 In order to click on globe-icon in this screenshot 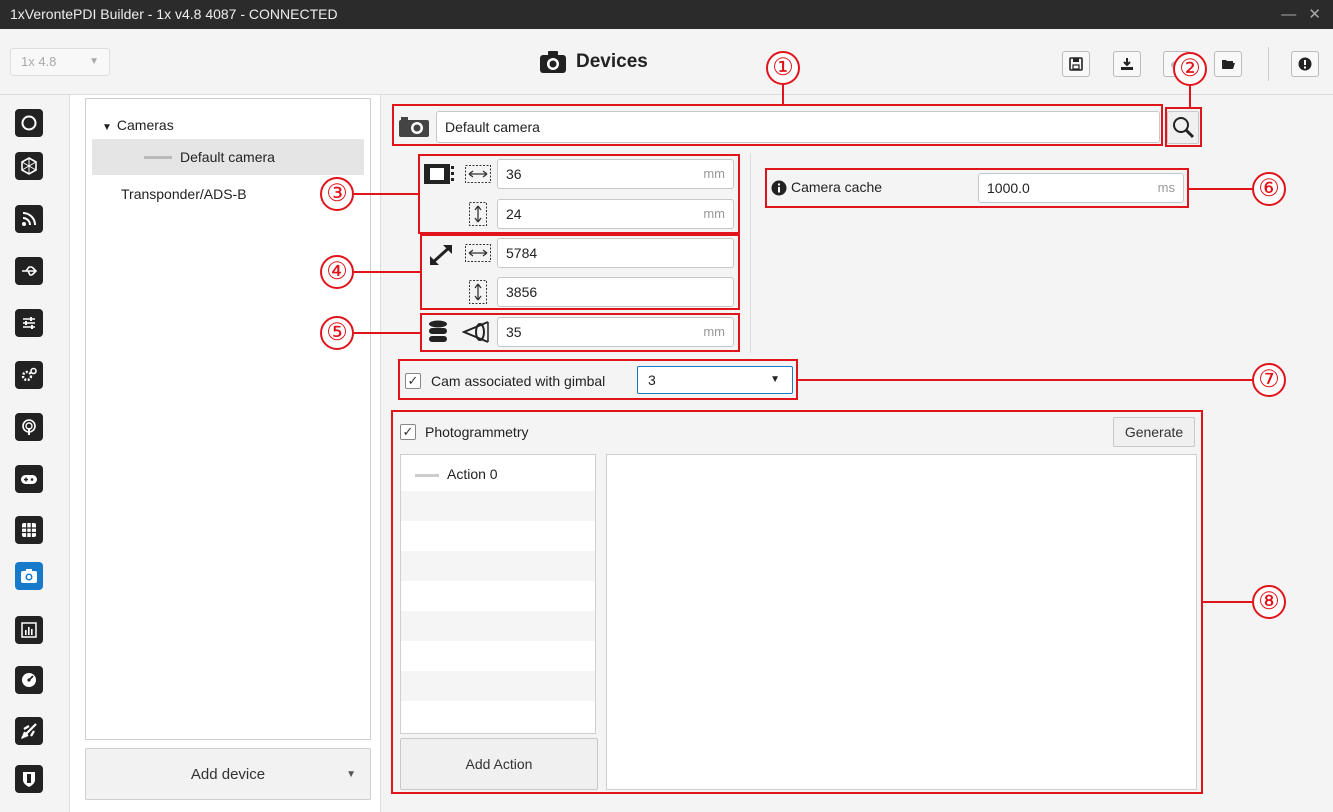, I will do `click(29, 166)`.